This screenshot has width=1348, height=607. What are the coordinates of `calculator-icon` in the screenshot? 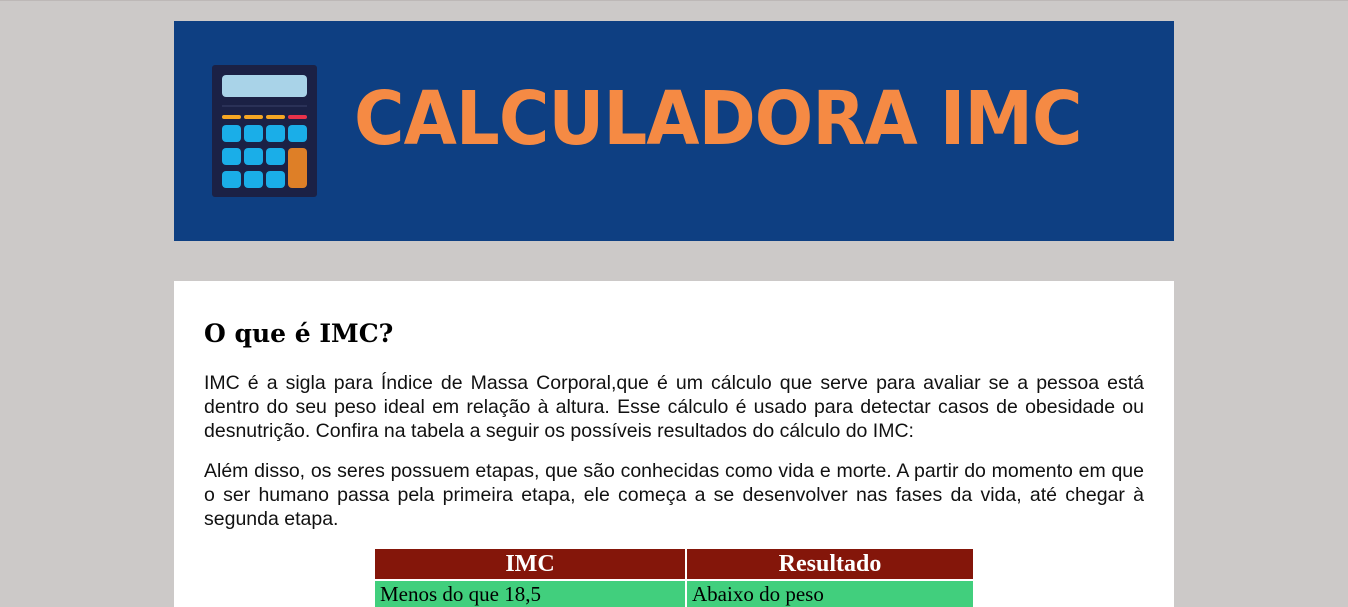 It's located at (264, 131).